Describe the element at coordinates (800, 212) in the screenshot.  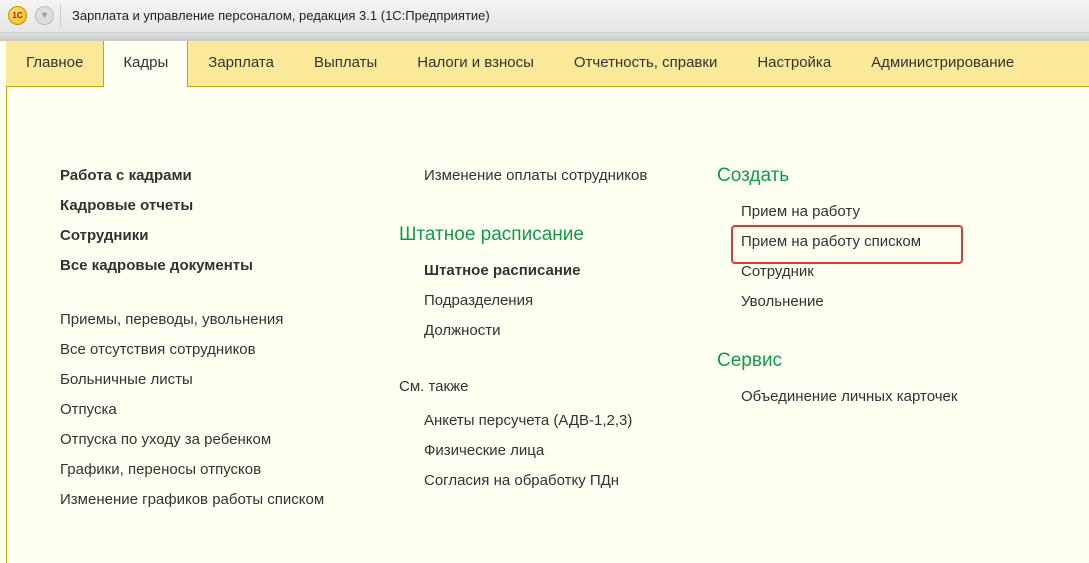
I see `link-item: Прием на работу` at that location.